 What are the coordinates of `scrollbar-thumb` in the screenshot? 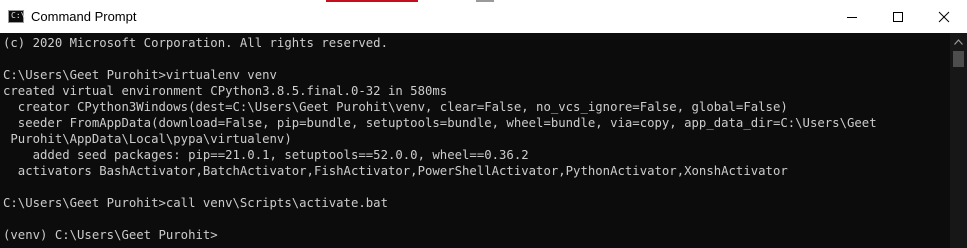 It's located at (958, 59).